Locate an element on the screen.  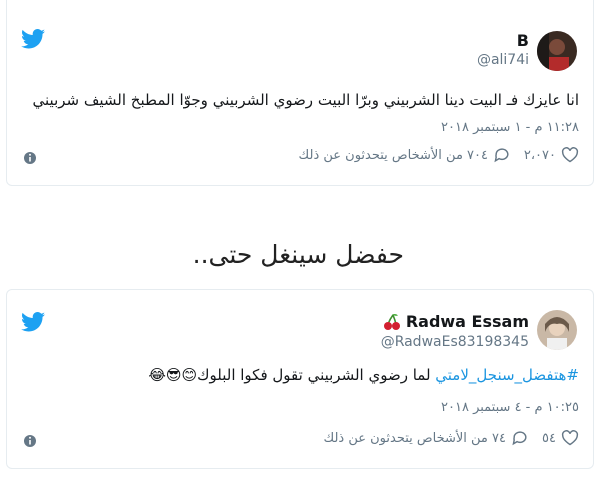
like-action: ٢،٠٧٠ is located at coordinates (551, 155).